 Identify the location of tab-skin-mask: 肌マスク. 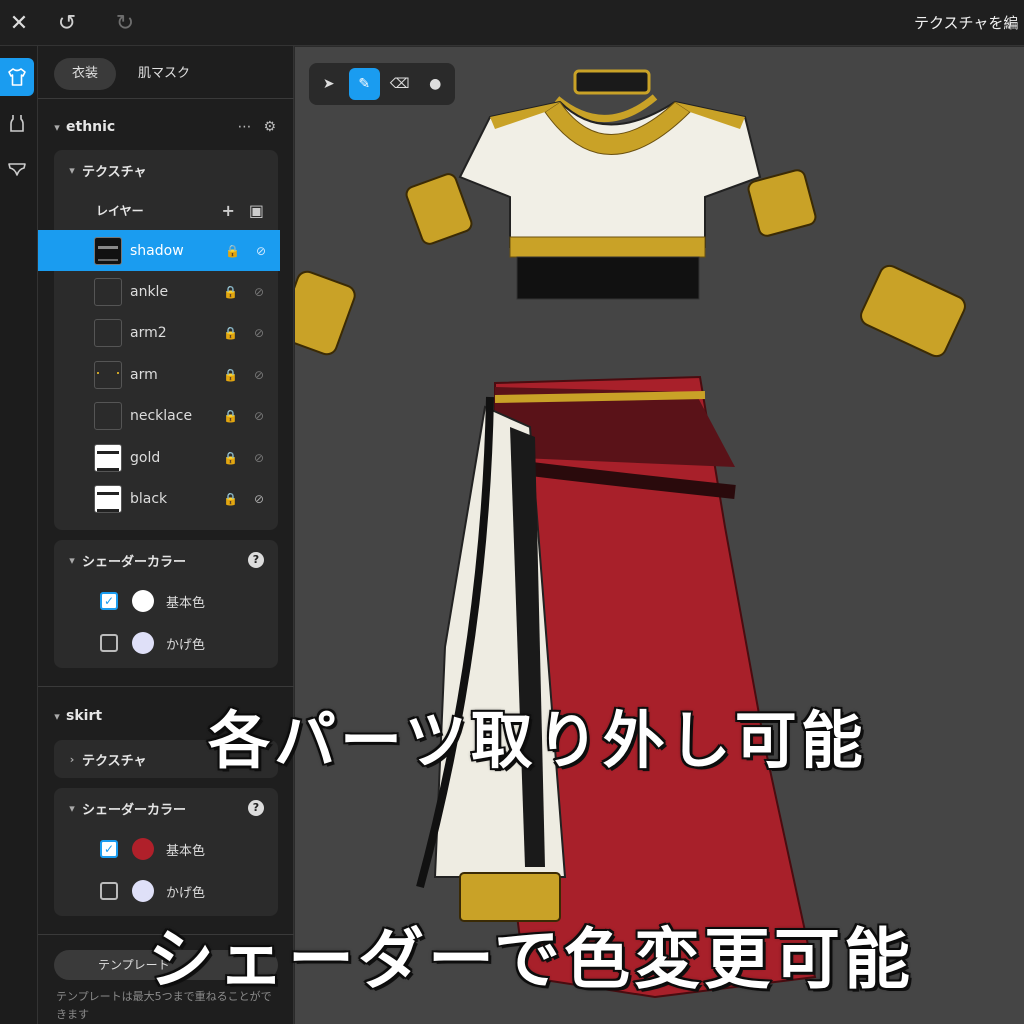
(164, 74).